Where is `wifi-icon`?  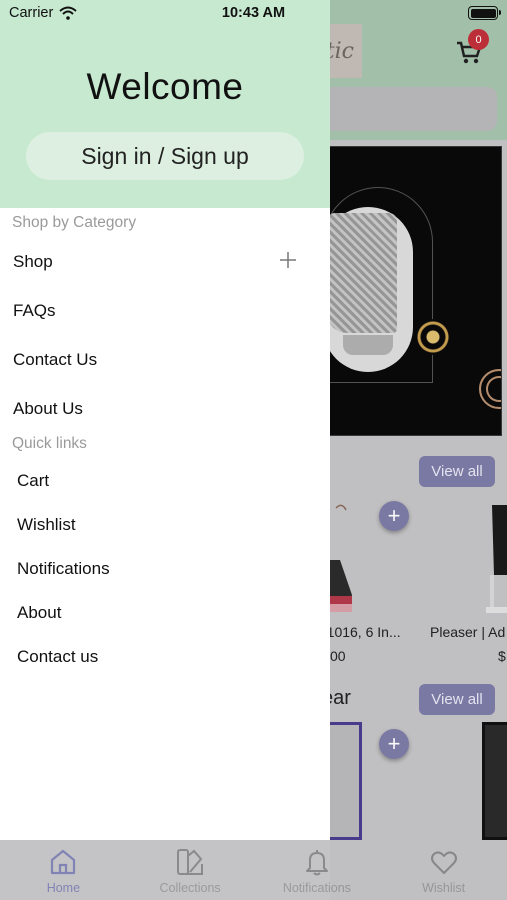 wifi-icon is located at coordinates (68, 13).